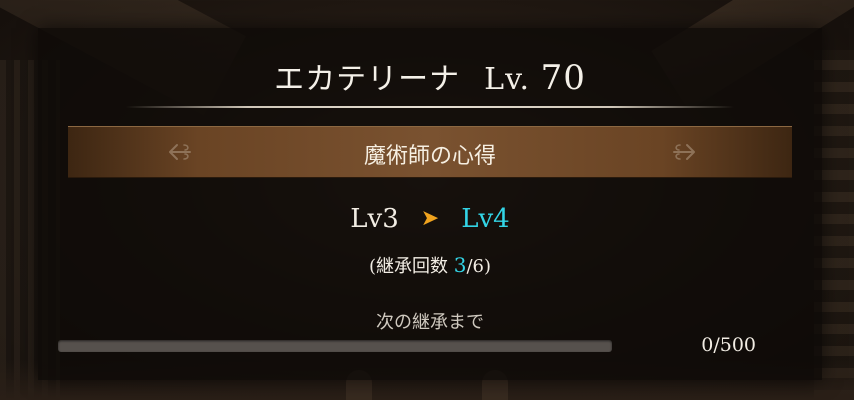  What do you see at coordinates (430, 107) in the screenshot?
I see `title-divider` at bounding box center [430, 107].